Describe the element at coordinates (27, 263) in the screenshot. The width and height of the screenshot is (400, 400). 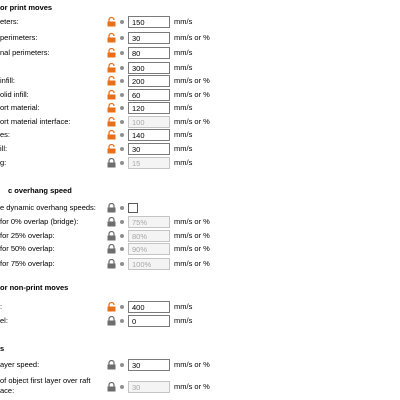
I see `setting-label: for 75% overlap:` at that location.